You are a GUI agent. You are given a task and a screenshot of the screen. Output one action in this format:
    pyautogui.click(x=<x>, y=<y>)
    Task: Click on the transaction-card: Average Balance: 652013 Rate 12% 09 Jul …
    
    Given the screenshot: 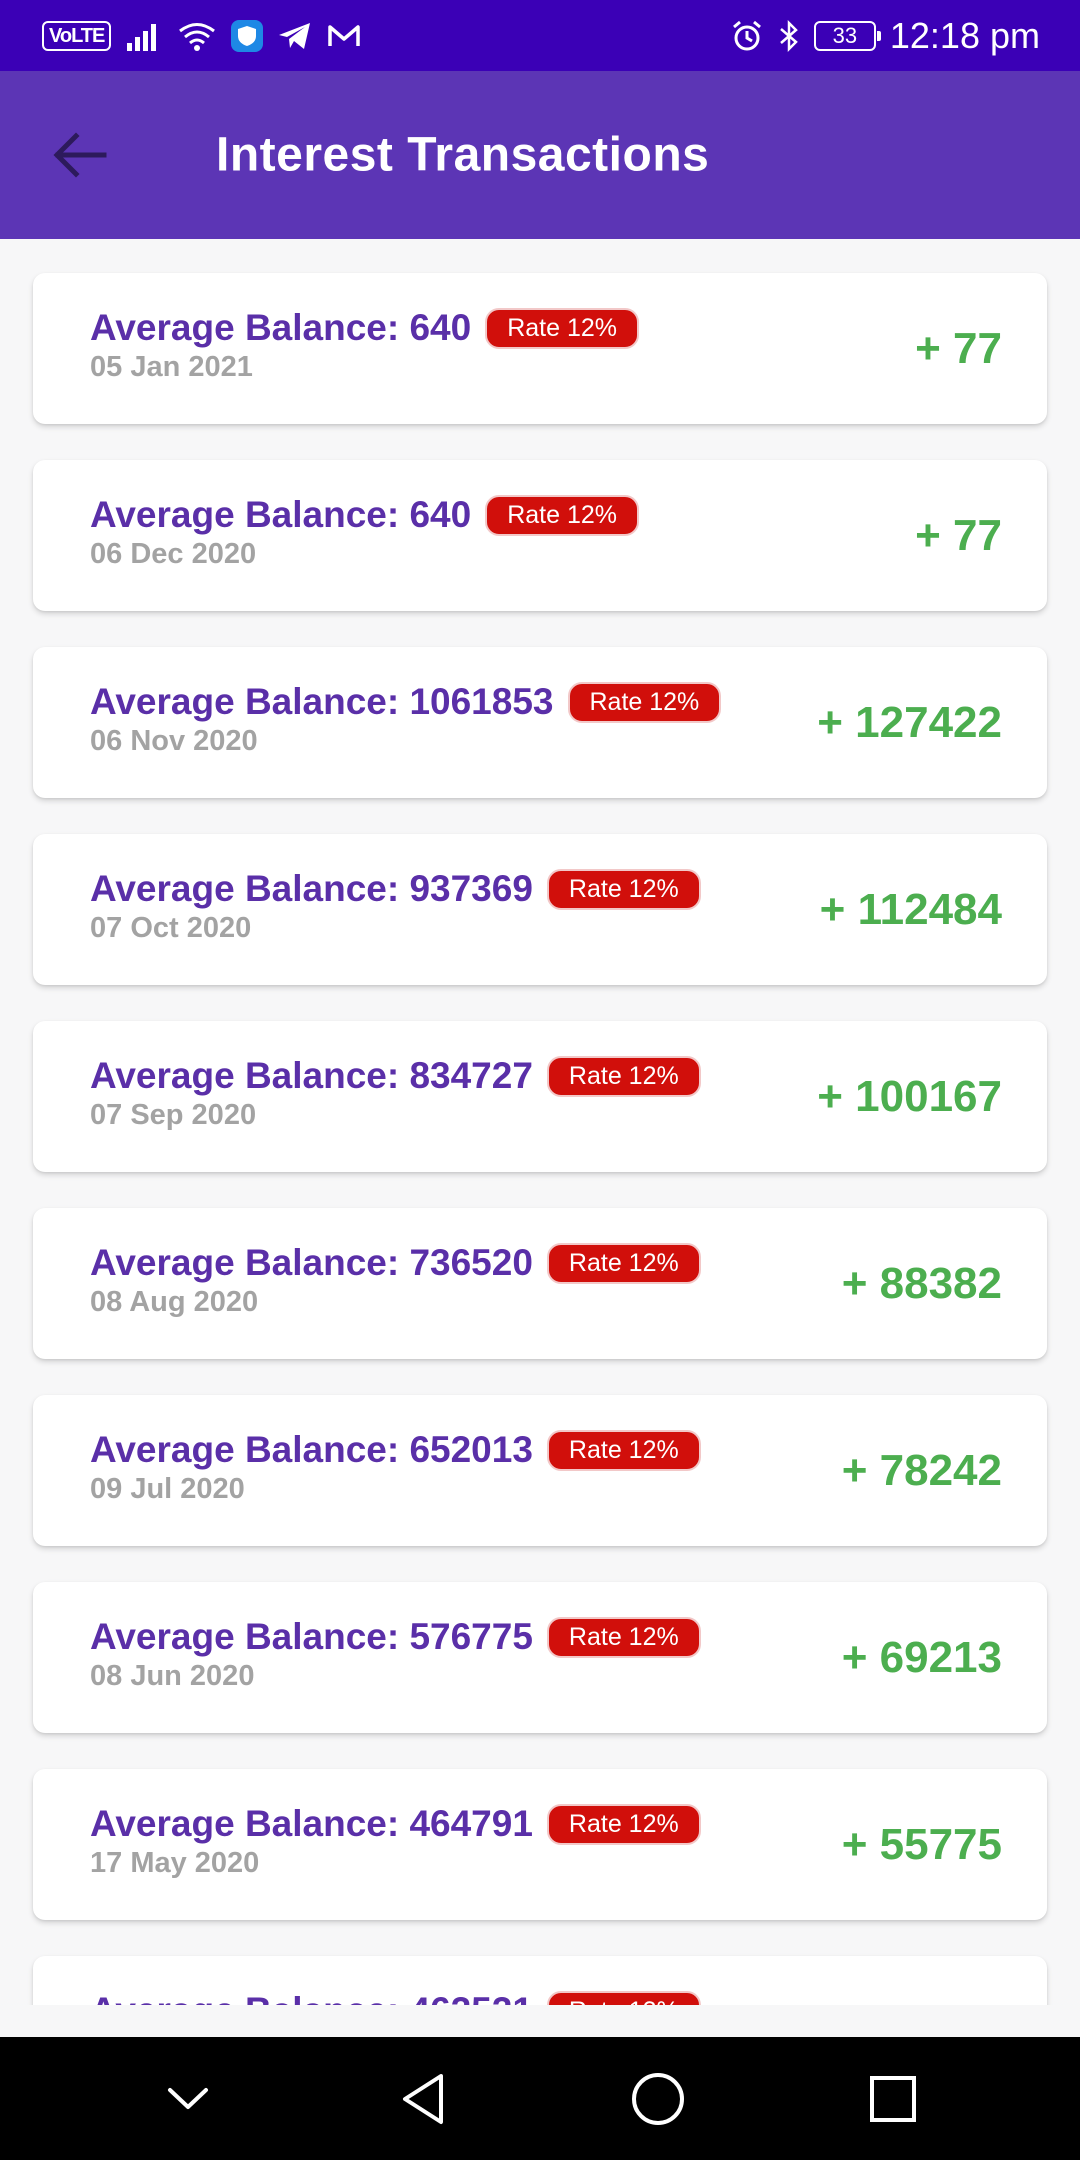 What is the action you would take?
    pyautogui.click(x=540, y=1470)
    